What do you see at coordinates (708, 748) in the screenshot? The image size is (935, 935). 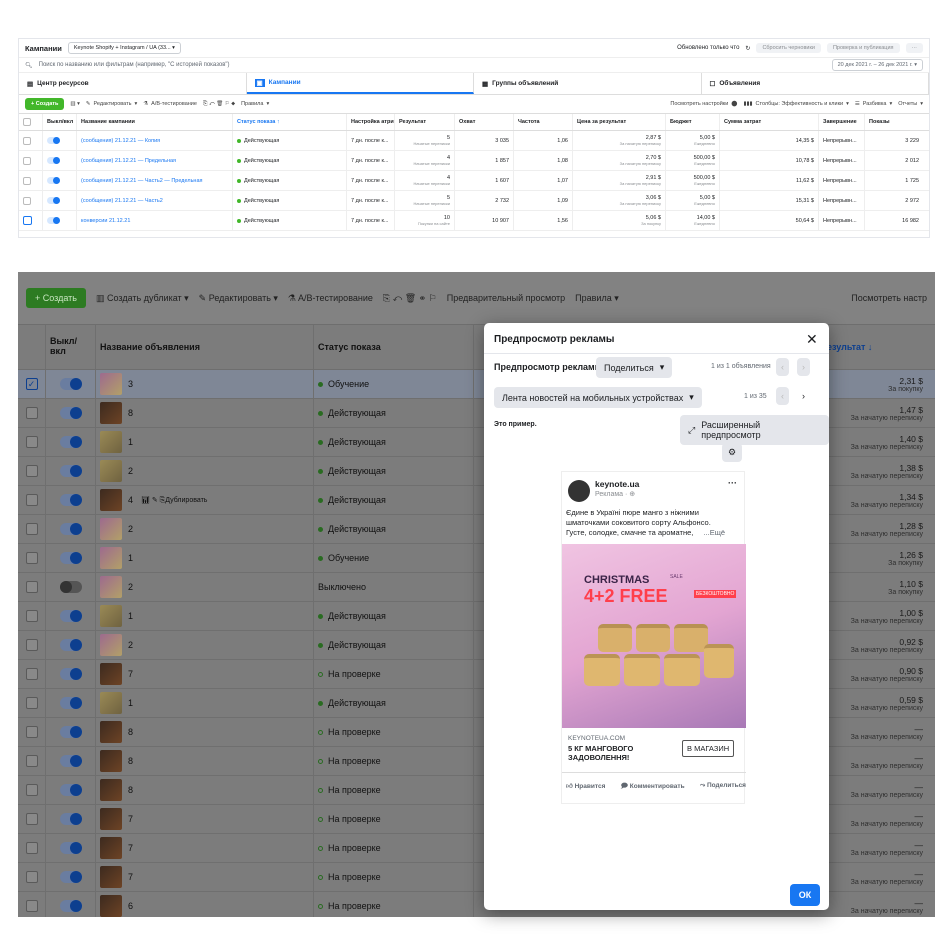 I see `cta-button: В МАГАЗИН` at bounding box center [708, 748].